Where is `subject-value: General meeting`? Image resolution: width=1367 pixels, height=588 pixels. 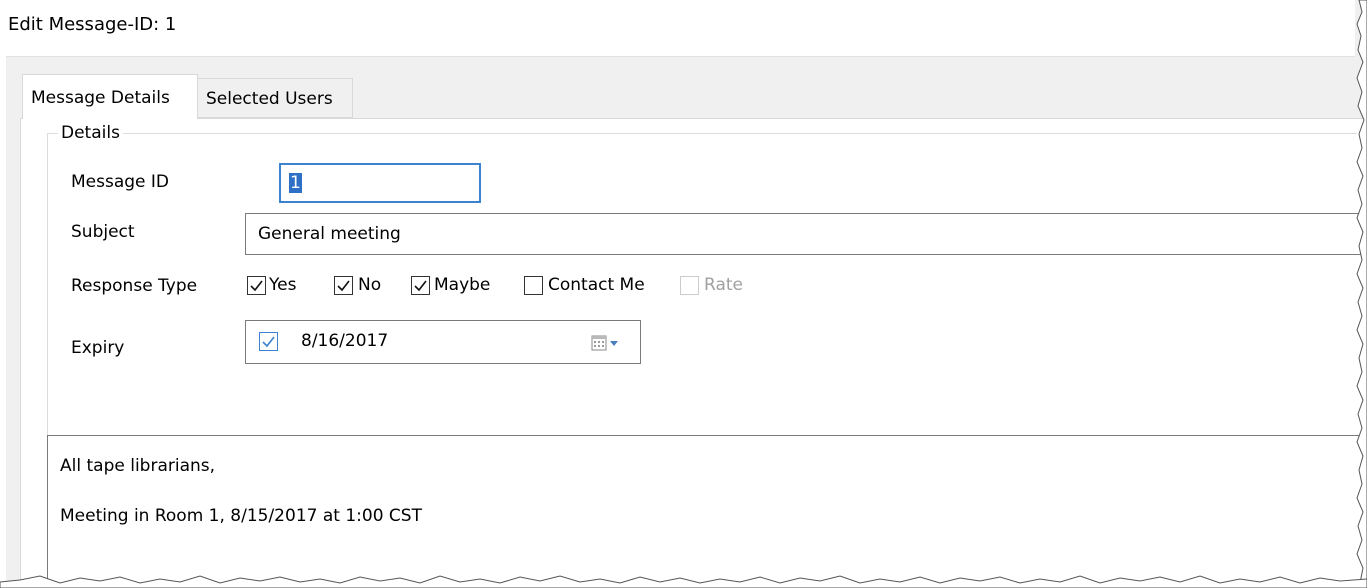
subject-value: General meeting is located at coordinates (329, 234).